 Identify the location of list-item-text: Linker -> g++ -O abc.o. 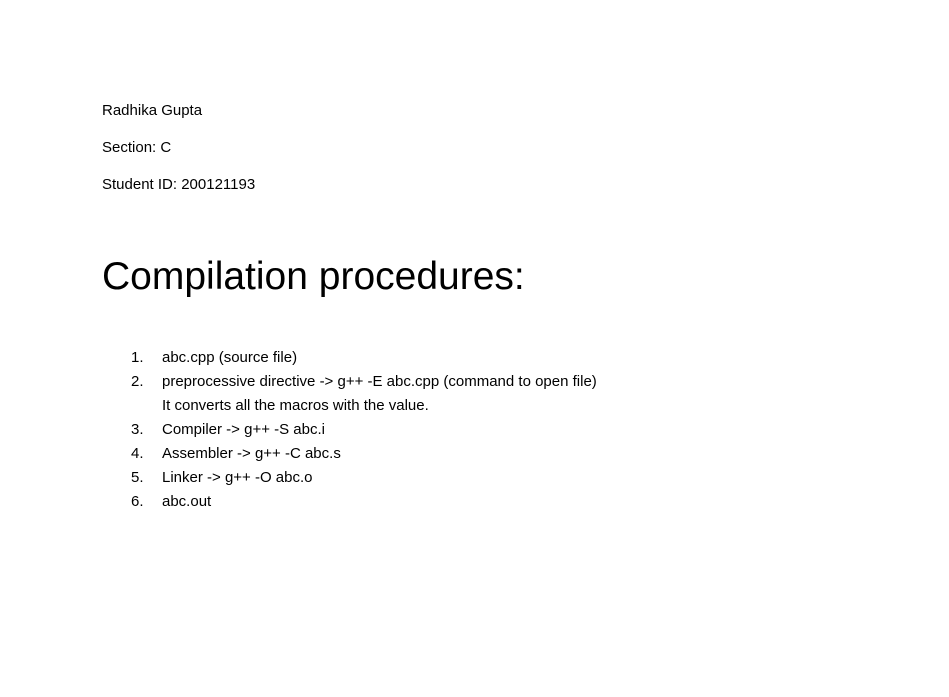
(237, 477).